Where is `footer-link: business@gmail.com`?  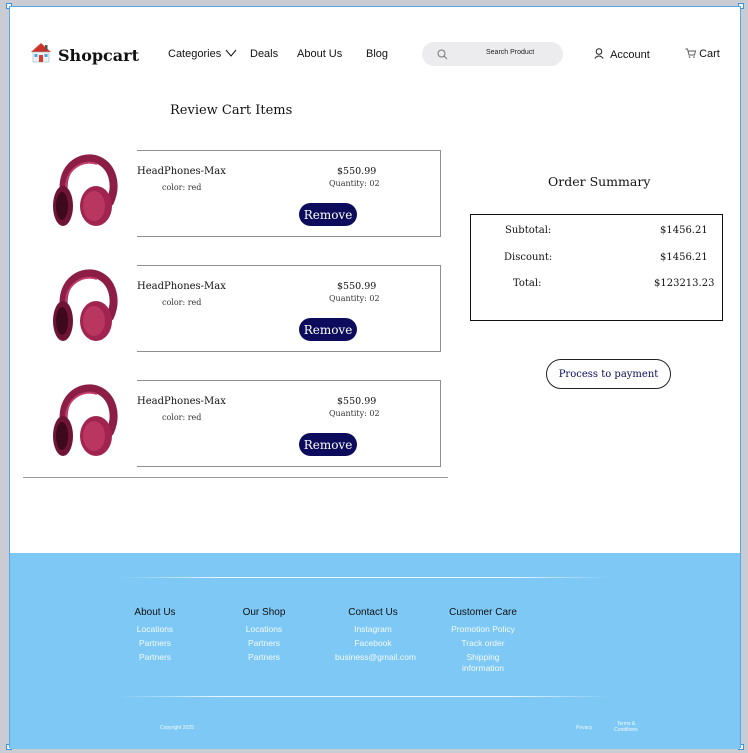
footer-link: business@gmail.com is located at coordinates (375, 657).